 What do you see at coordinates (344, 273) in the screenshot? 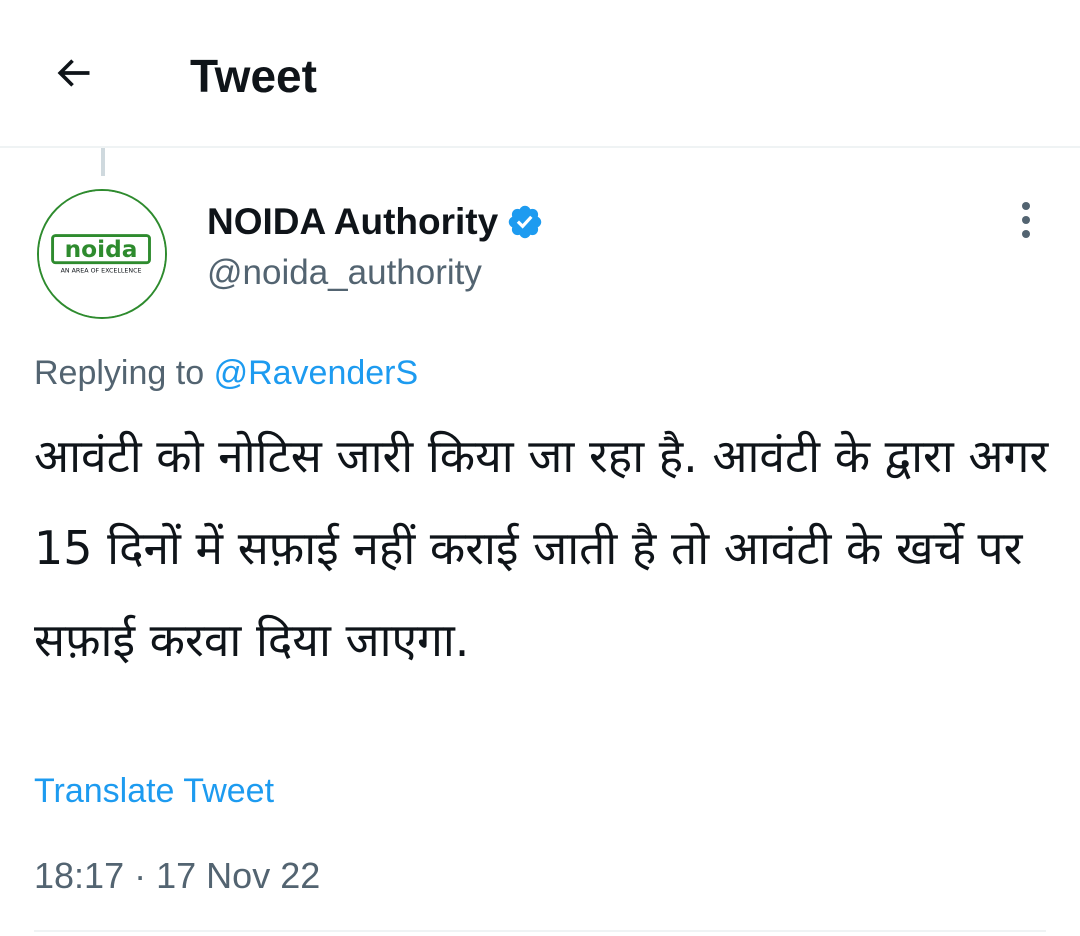
I see `user-handle: @noida_authority` at bounding box center [344, 273].